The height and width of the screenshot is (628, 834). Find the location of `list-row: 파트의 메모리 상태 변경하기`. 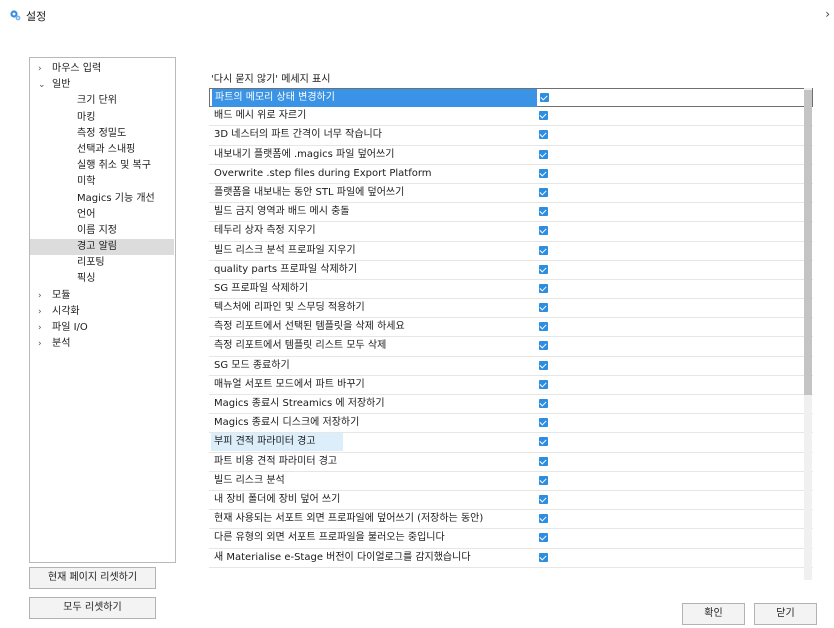

list-row: 파트의 메모리 상태 변경하기 is located at coordinates (511, 98).